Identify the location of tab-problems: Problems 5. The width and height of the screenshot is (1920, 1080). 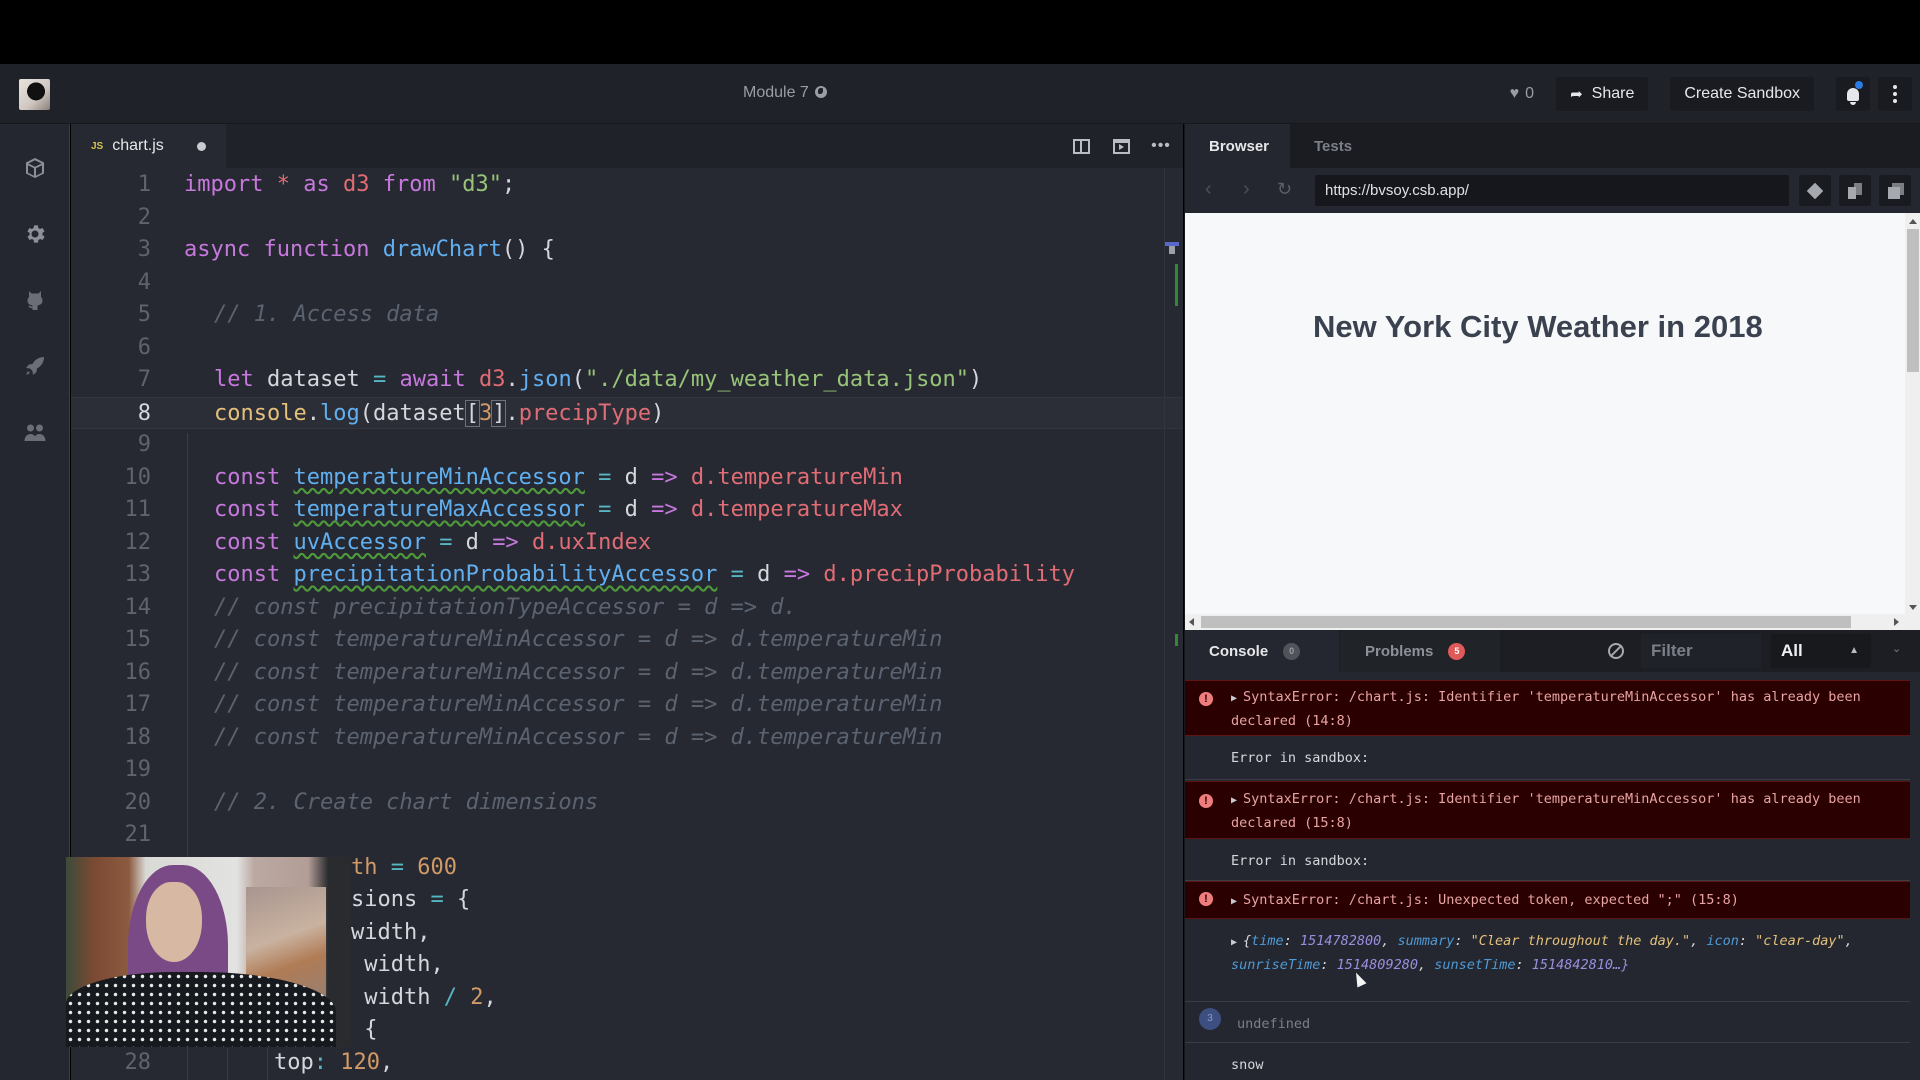
(1420, 651).